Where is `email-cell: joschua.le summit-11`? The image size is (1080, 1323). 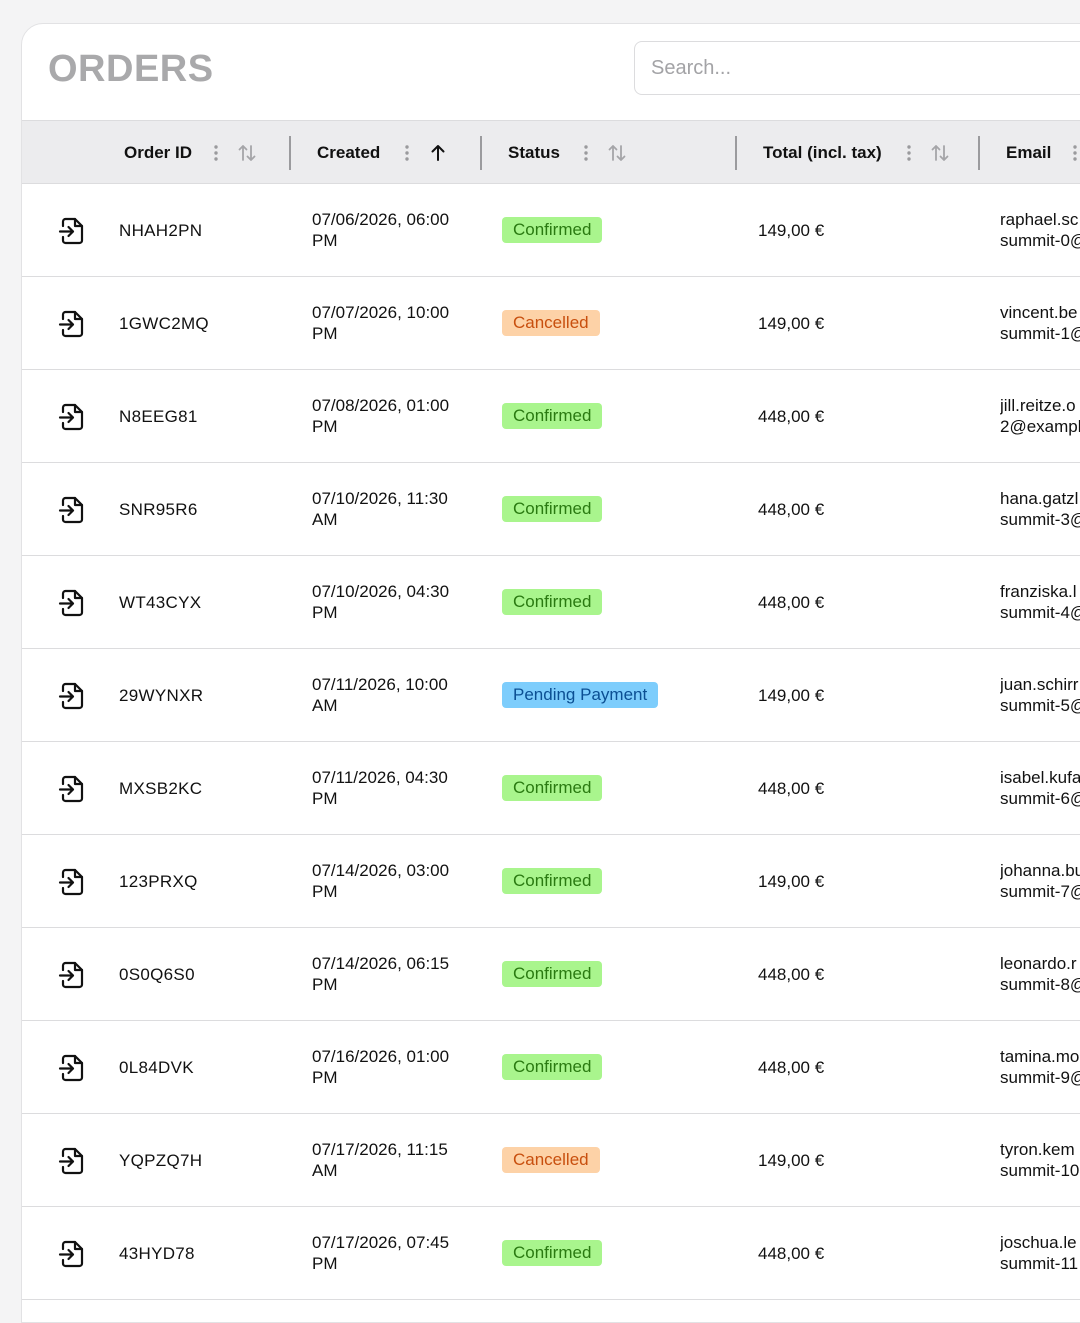 email-cell: joschua.le summit-11 is located at coordinates (1040, 1253).